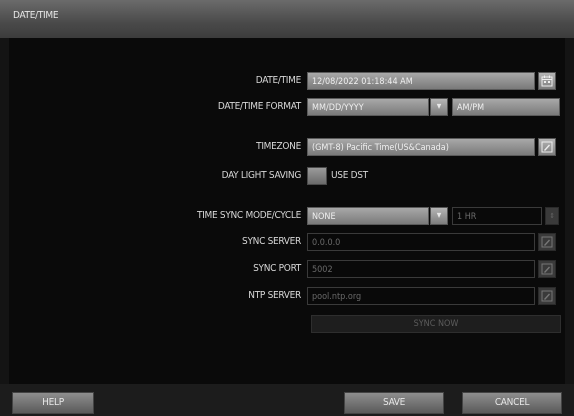 Image resolution: width=574 pixels, height=416 pixels. I want to click on sync-server-edit-button, so click(547, 242).